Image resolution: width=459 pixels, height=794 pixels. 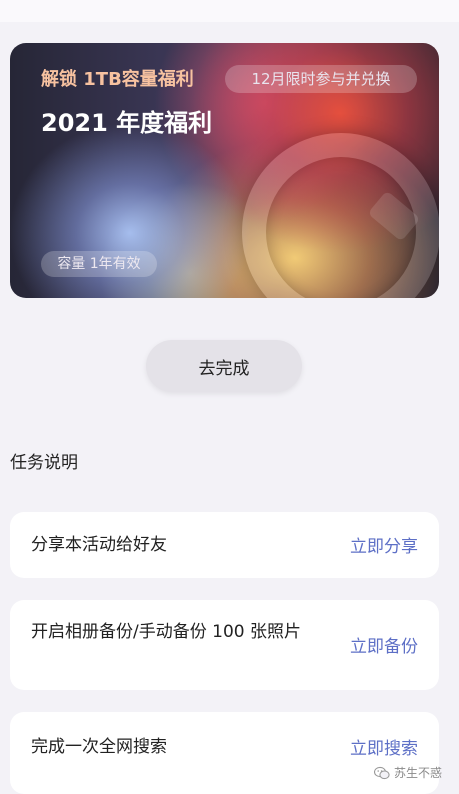 I want to click on task-text: 分享本活动给好友, so click(x=99, y=545).